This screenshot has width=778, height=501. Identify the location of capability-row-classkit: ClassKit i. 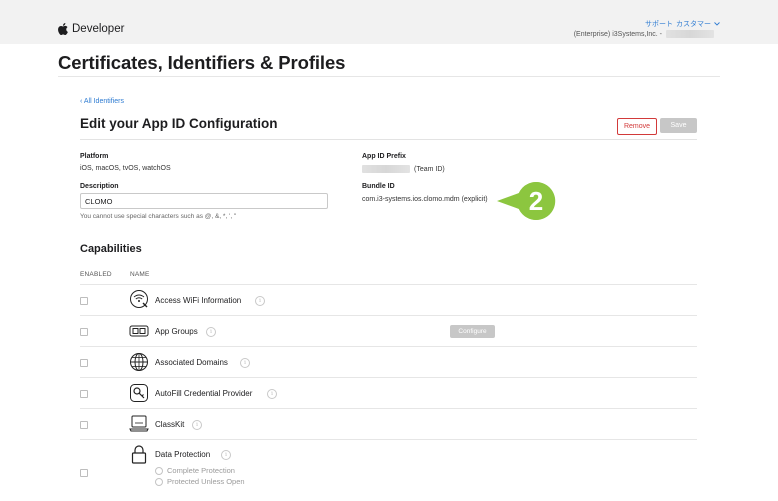
(388, 424).